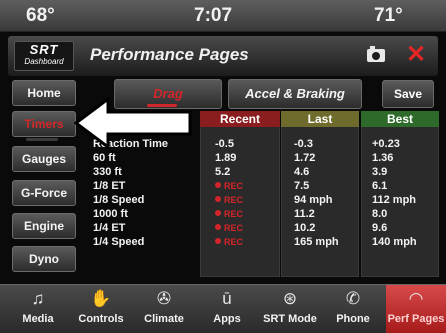 The image size is (446, 333). I want to click on nav-perf-pages: ◠ Perf Pages, so click(416, 309).